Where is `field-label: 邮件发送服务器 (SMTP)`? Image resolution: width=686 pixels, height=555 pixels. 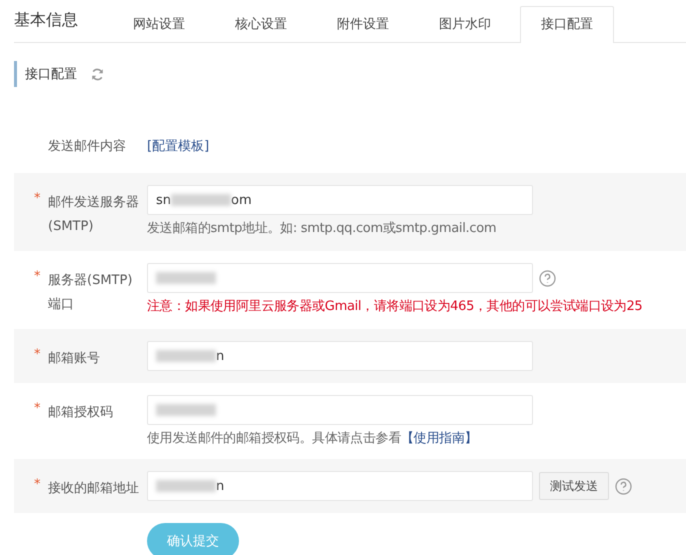
field-label: 邮件发送服务器 (SMTP) is located at coordinates (93, 215).